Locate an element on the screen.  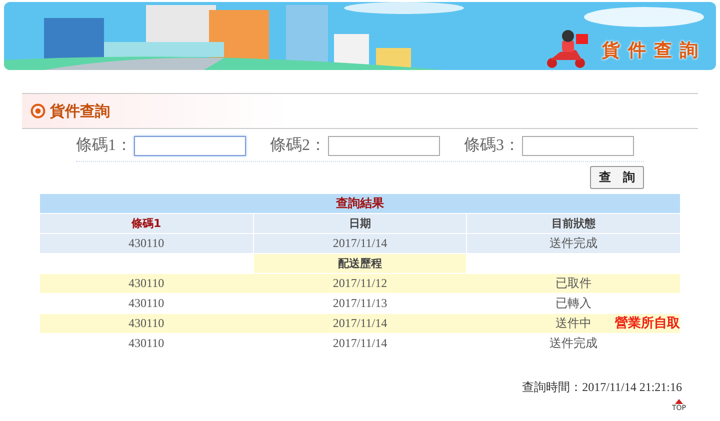
table-cell-text: 2017/11/14 is located at coordinates (360, 343).